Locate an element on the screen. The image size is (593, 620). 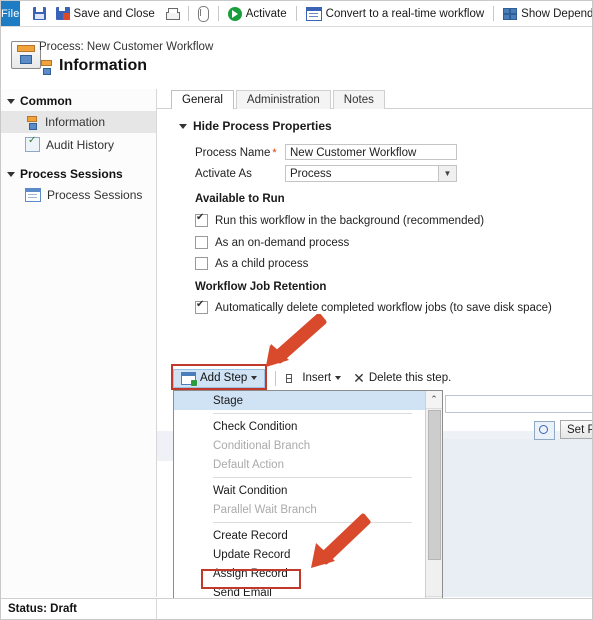
file-tab: File is located at coordinates (10, 13).